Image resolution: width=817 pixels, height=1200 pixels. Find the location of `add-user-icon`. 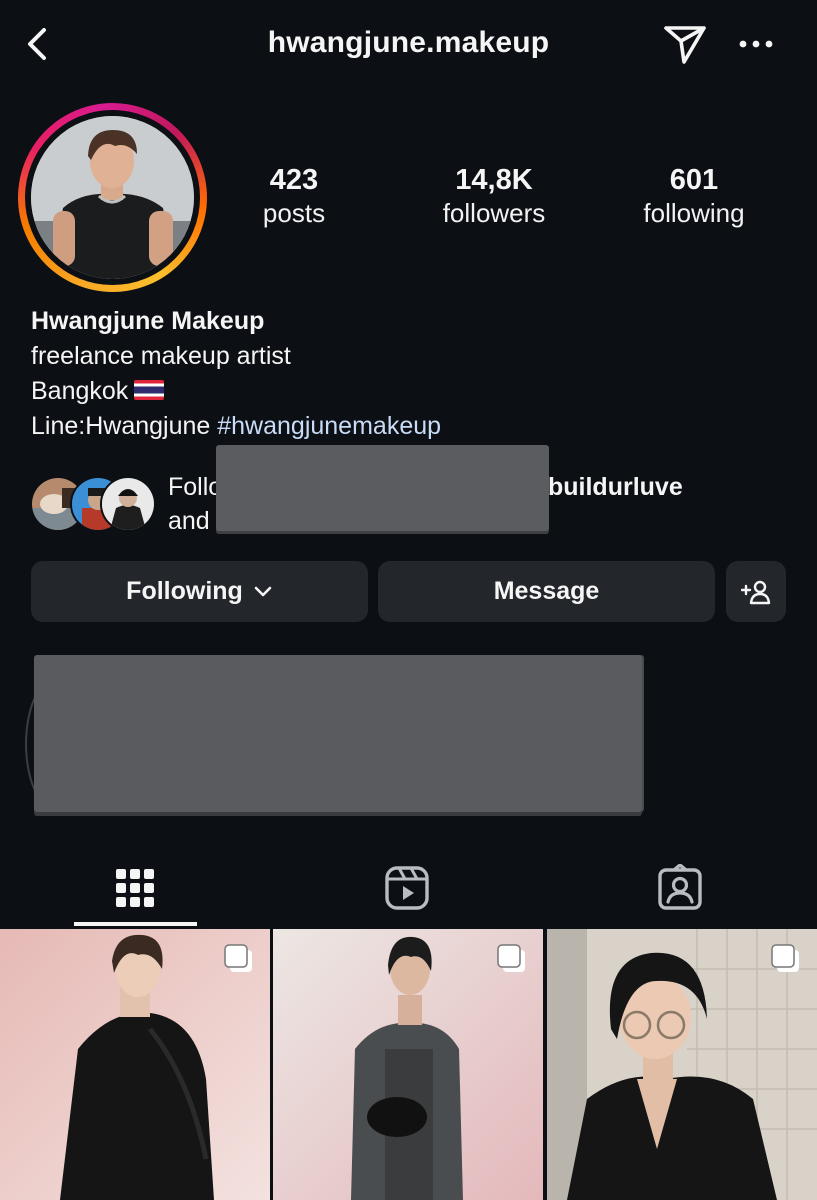

add-user-icon is located at coordinates (756, 592).